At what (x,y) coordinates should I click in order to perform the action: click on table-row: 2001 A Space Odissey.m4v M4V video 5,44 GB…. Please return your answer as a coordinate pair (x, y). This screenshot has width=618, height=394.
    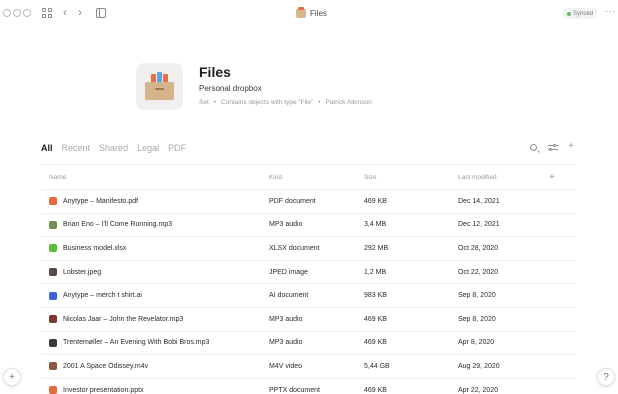
    Looking at the image, I should click on (308, 367).